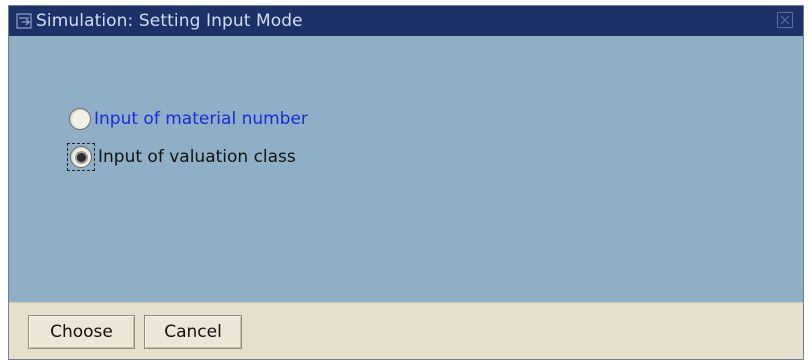  I want to click on radio-button-material-number, so click(80, 119).